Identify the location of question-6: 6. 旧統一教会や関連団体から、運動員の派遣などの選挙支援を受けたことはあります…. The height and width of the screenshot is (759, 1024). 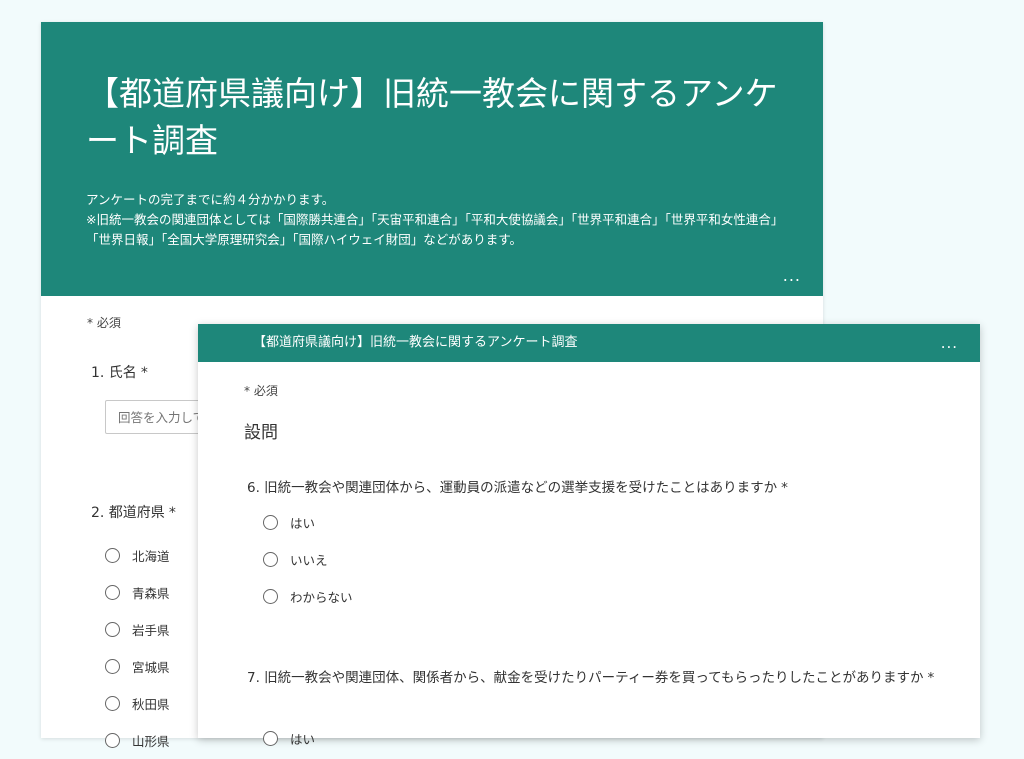
(587, 486).